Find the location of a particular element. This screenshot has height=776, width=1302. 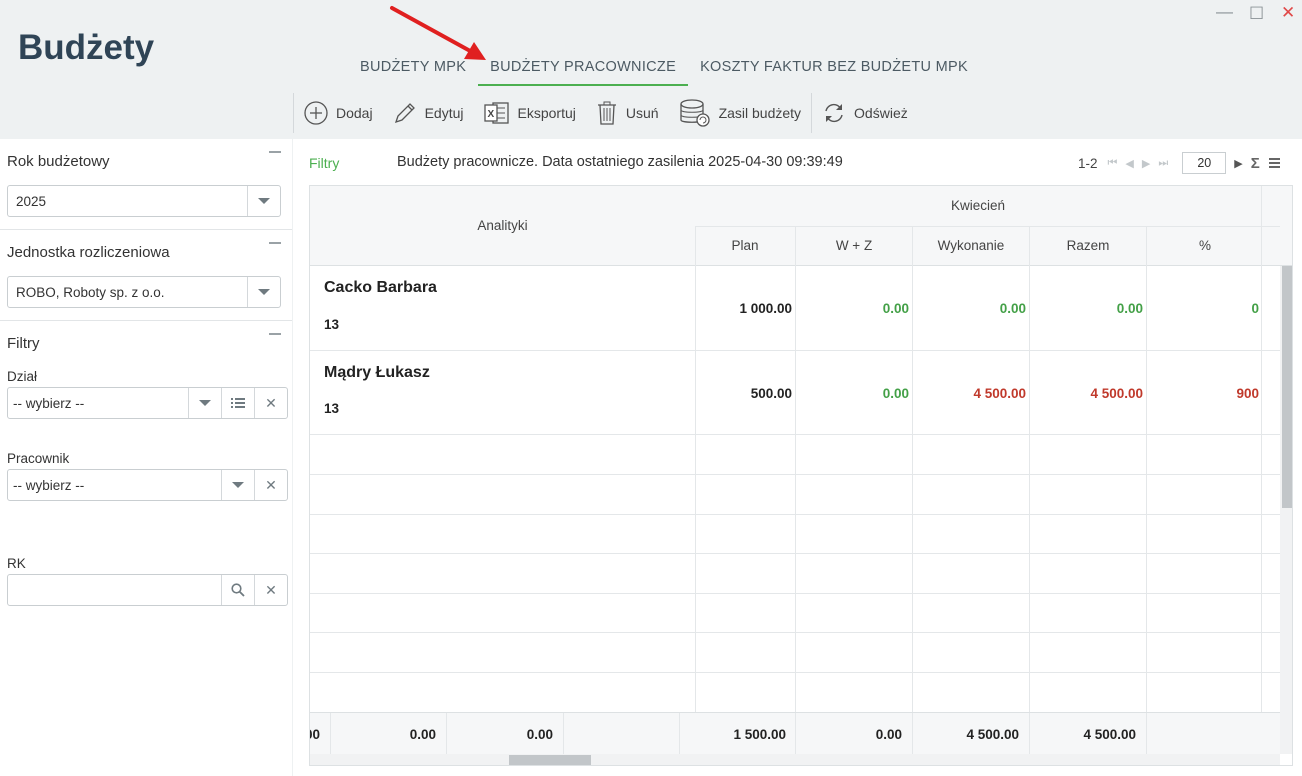

minimize-icon: — is located at coordinates (1224, 12).